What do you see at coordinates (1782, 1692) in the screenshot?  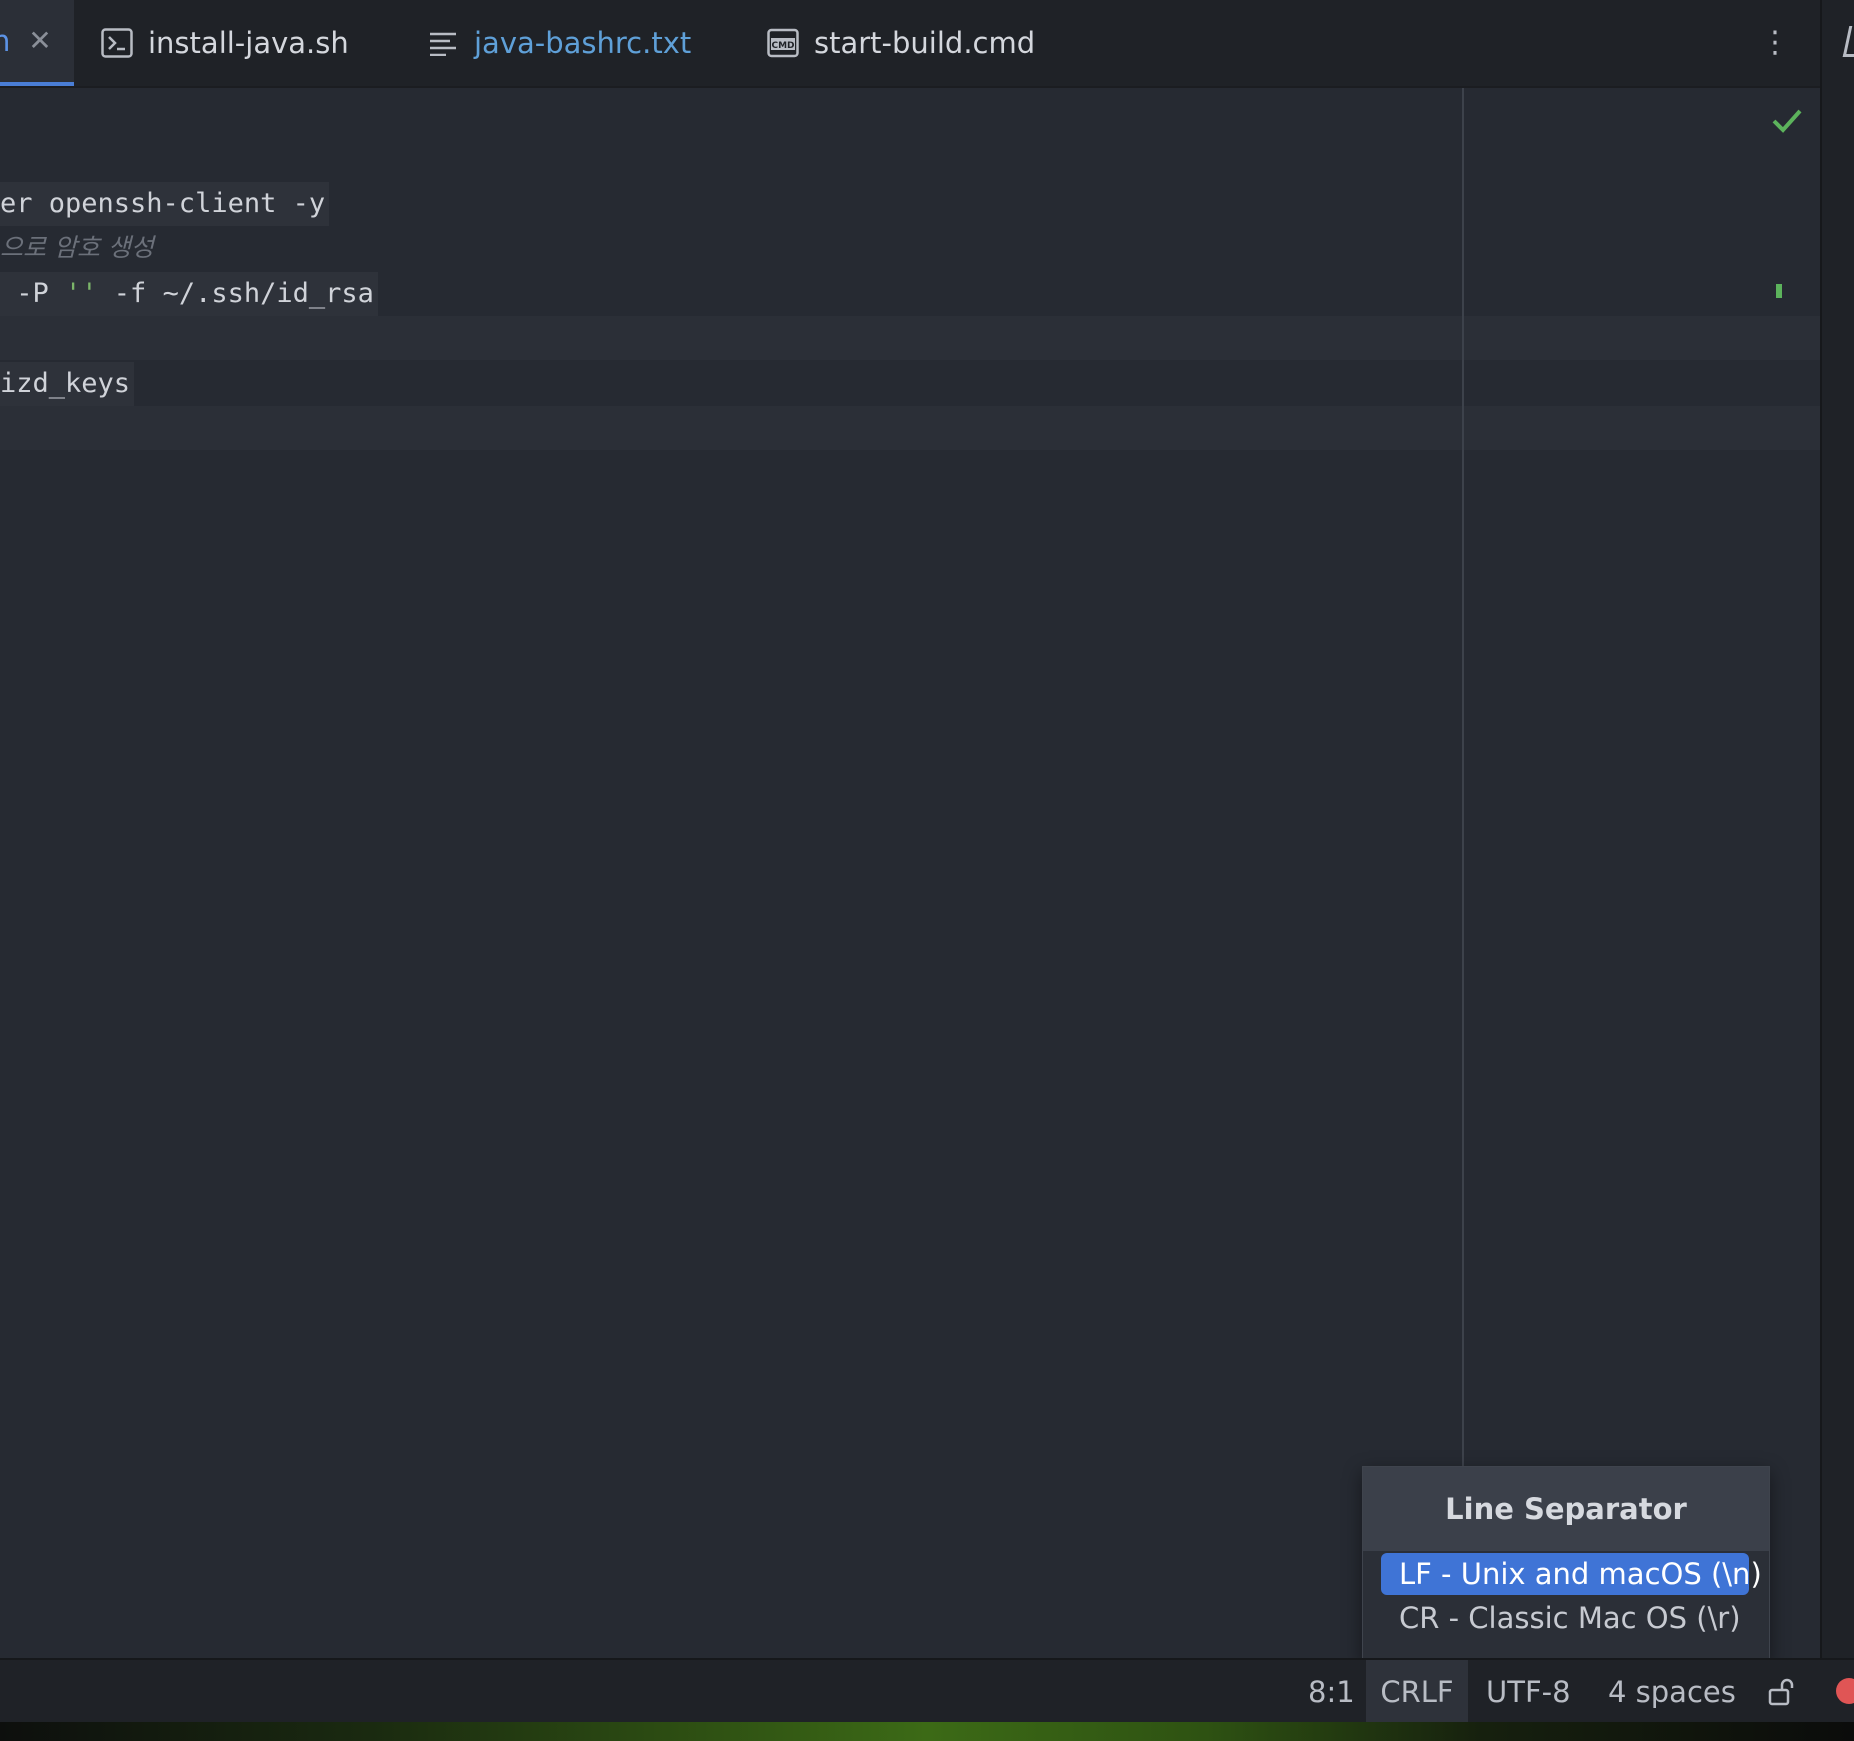 I see `unlock-icon` at bounding box center [1782, 1692].